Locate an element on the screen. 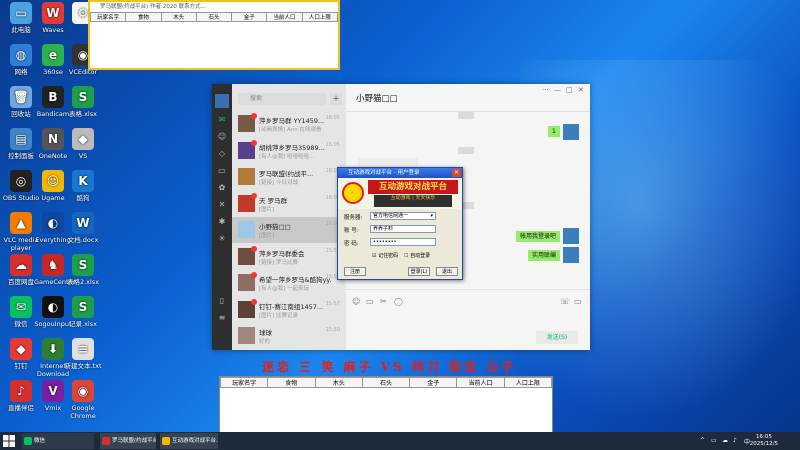 The height and width of the screenshot is (450, 800). dialog-titlebar: 互动游戏对战平台 - 用户登录 ✕ is located at coordinates (400, 173).